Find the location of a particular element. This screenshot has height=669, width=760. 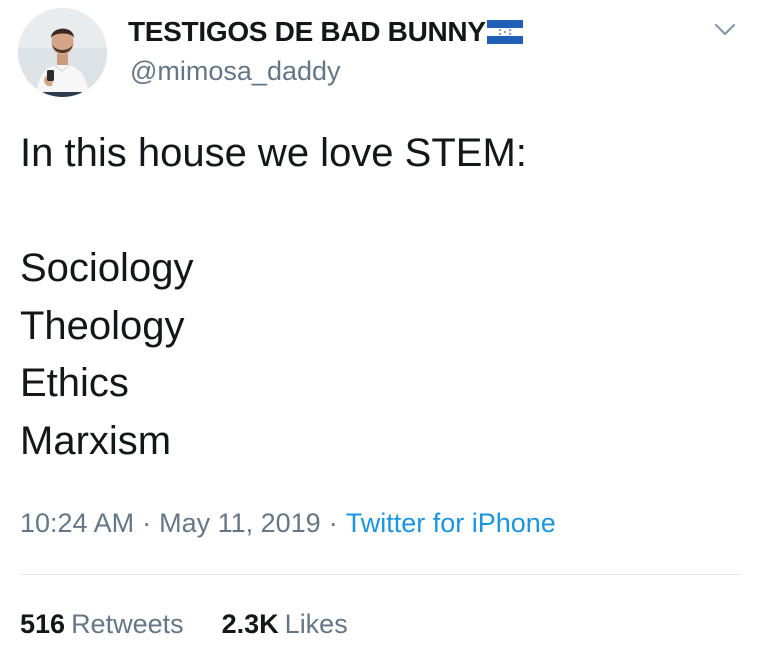

retweets-stat: 516 Retweets is located at coordinates (102, 624).